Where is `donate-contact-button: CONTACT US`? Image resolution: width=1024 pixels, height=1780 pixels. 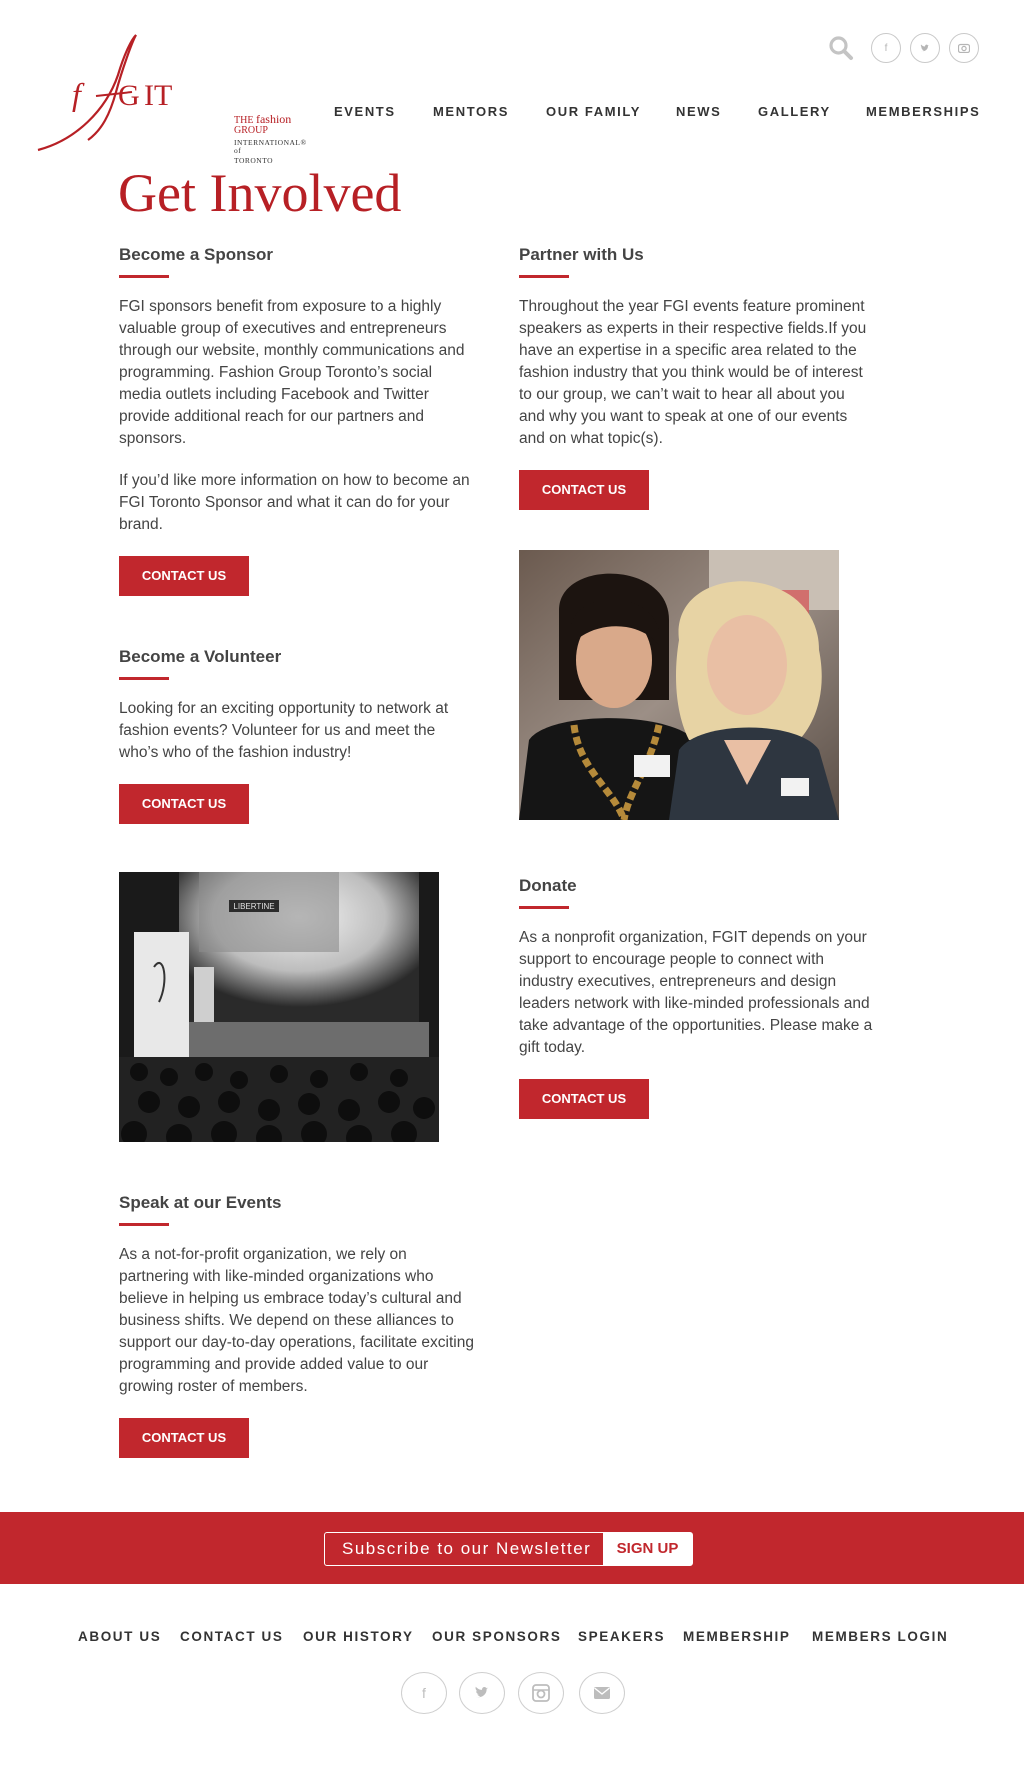
donate-contact-button: CONTACT US is located at coordinates (584, 1099).